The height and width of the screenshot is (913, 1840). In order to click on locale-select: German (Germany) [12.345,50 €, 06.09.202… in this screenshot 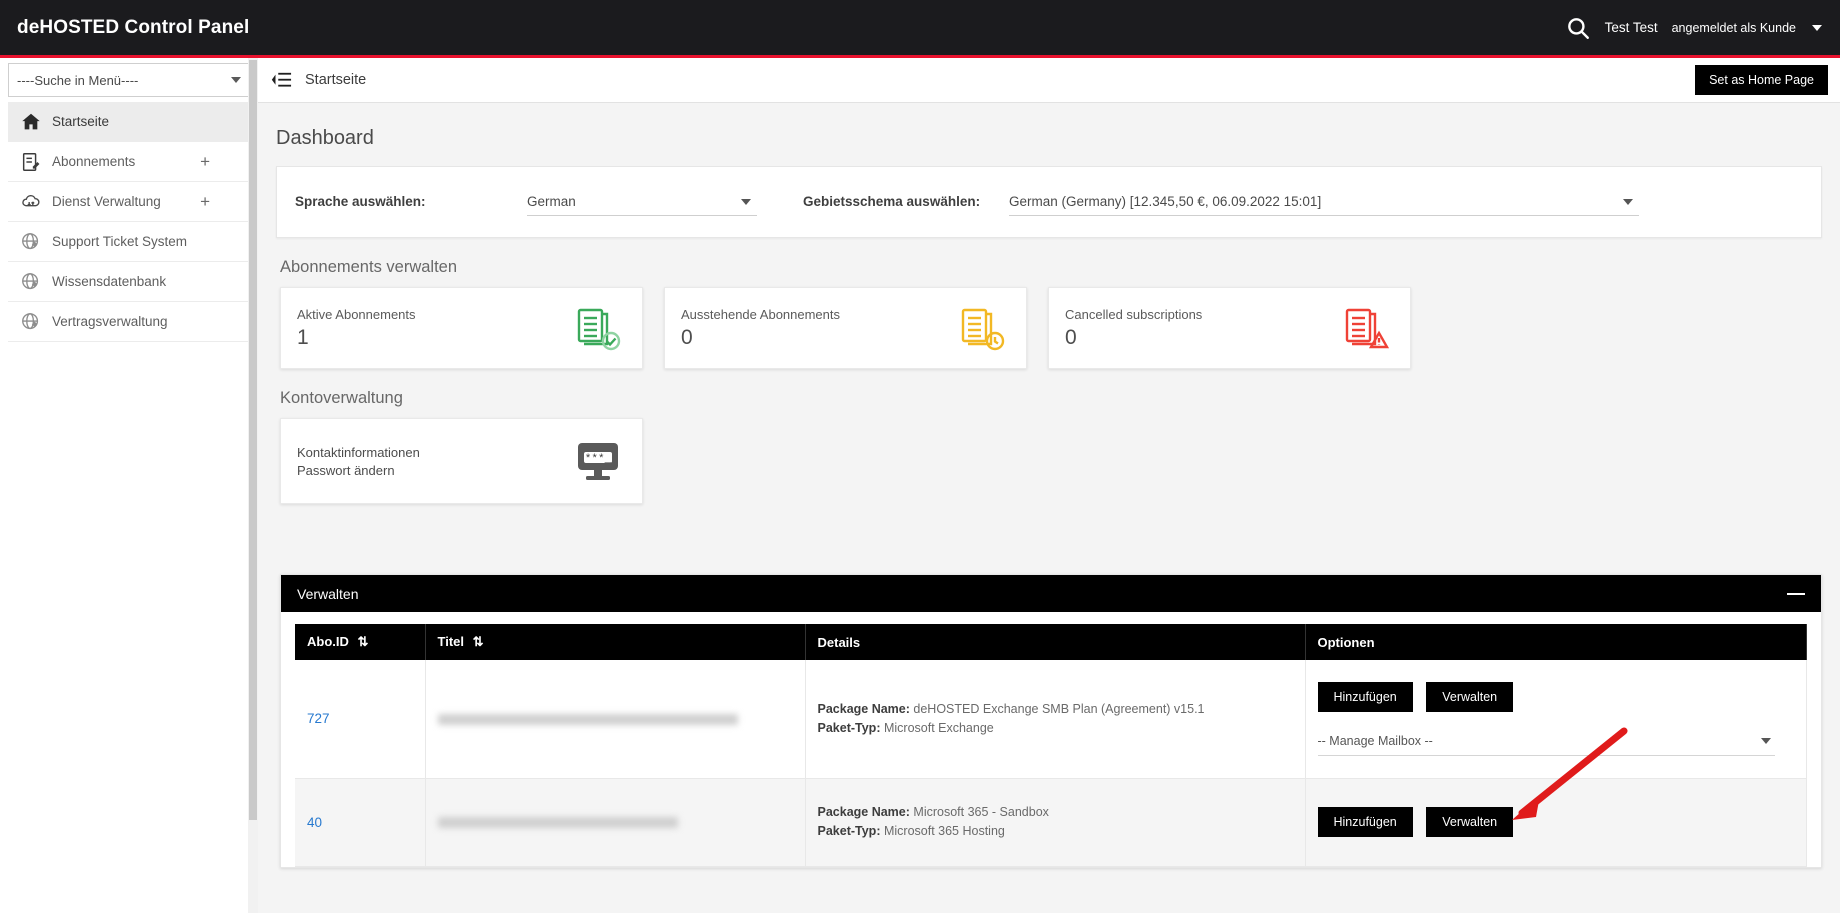, I will do `click(1324, 202)`.